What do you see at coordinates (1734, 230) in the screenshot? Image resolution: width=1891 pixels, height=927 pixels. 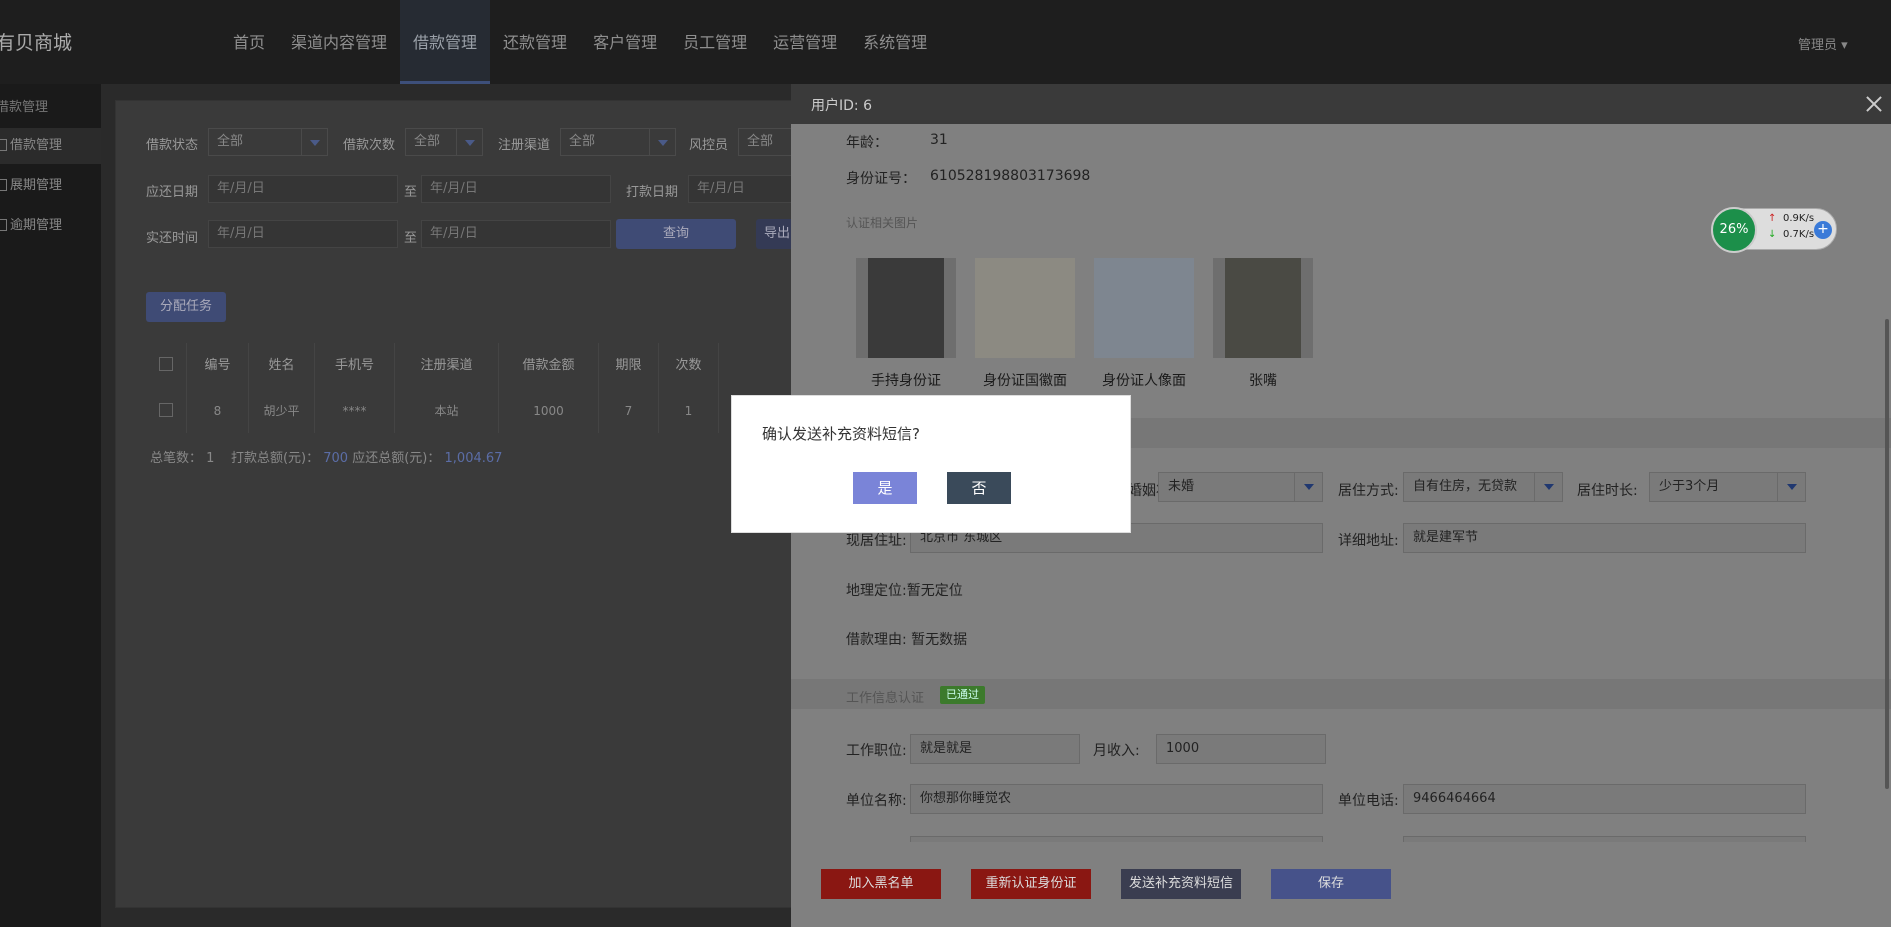 I see `cpu-percent-badge: 26%` at bounding box center [1734, 230].